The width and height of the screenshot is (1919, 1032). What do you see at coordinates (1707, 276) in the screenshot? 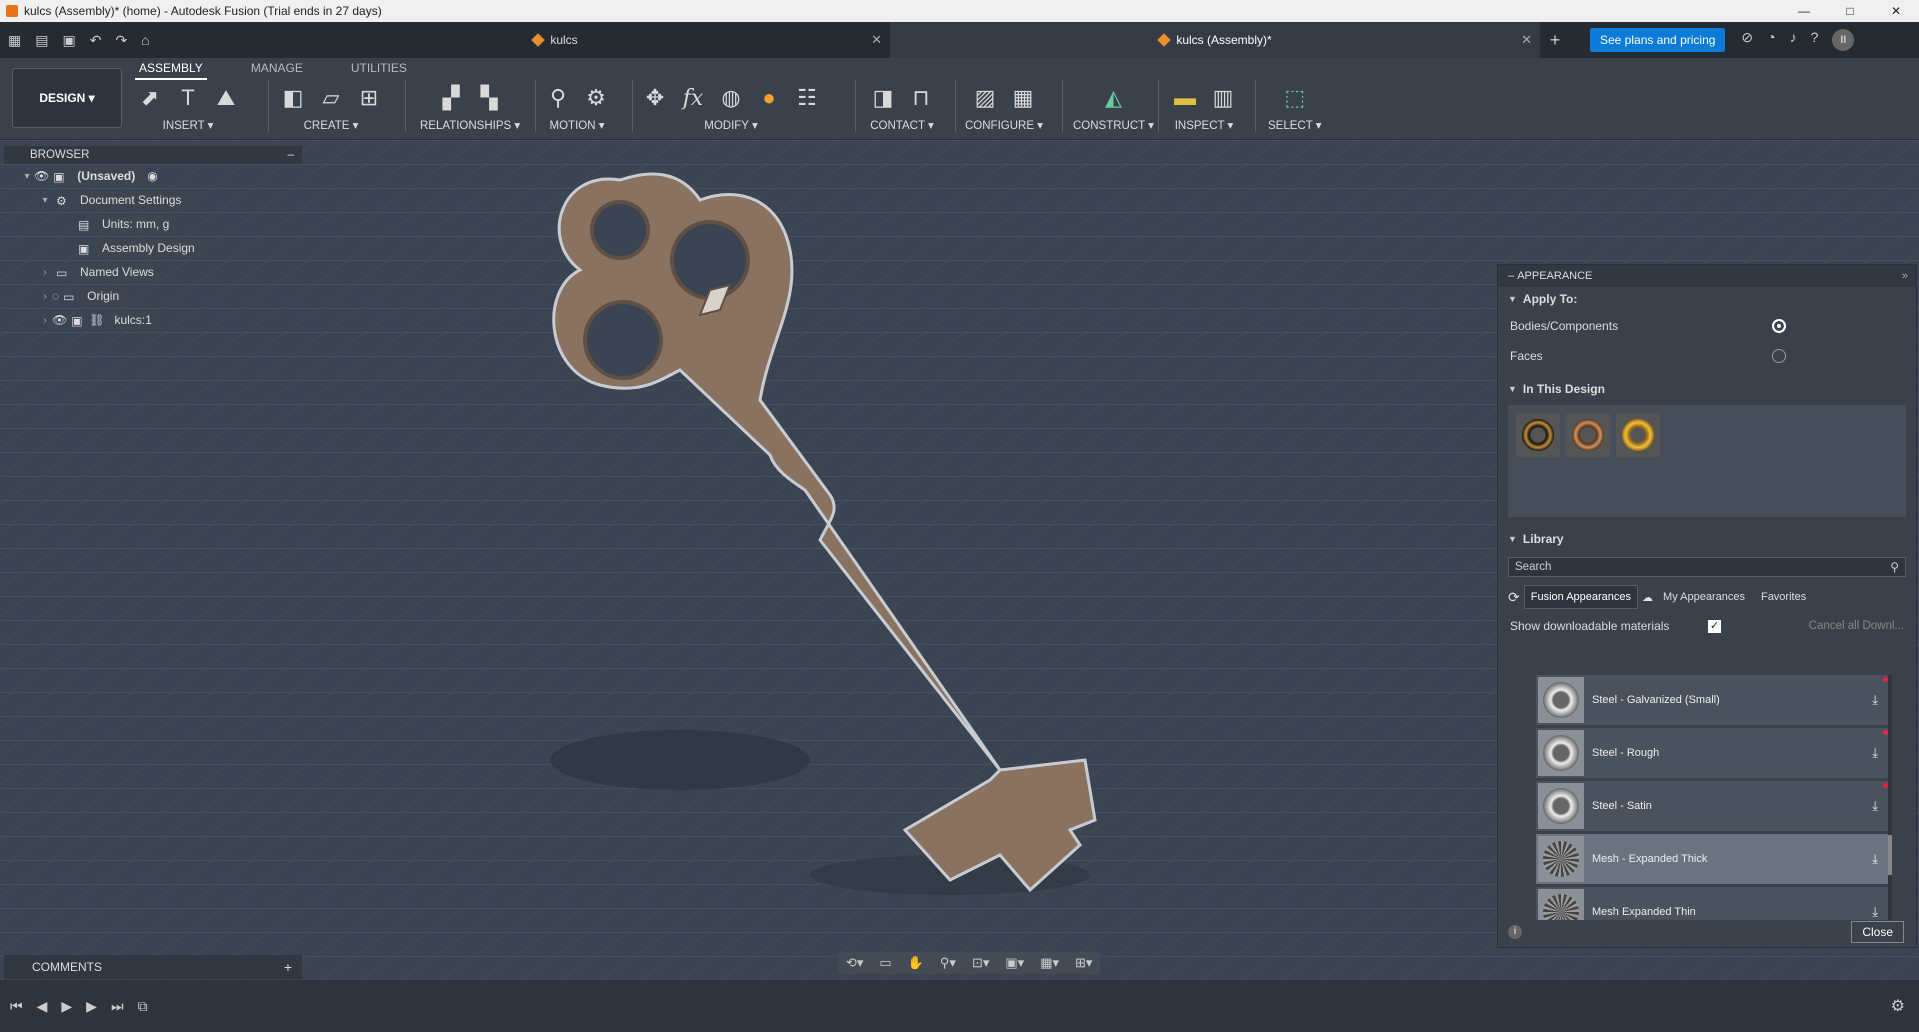
I see `appearance-header: – APPEARANCE »` at bounding box center [1707, 276].